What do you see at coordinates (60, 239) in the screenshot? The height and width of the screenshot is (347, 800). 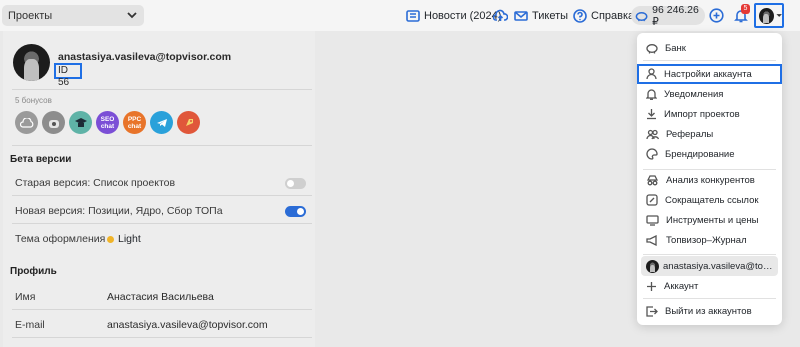 I see `theme-label: Тема оформления` at bounding box center [60, 239].